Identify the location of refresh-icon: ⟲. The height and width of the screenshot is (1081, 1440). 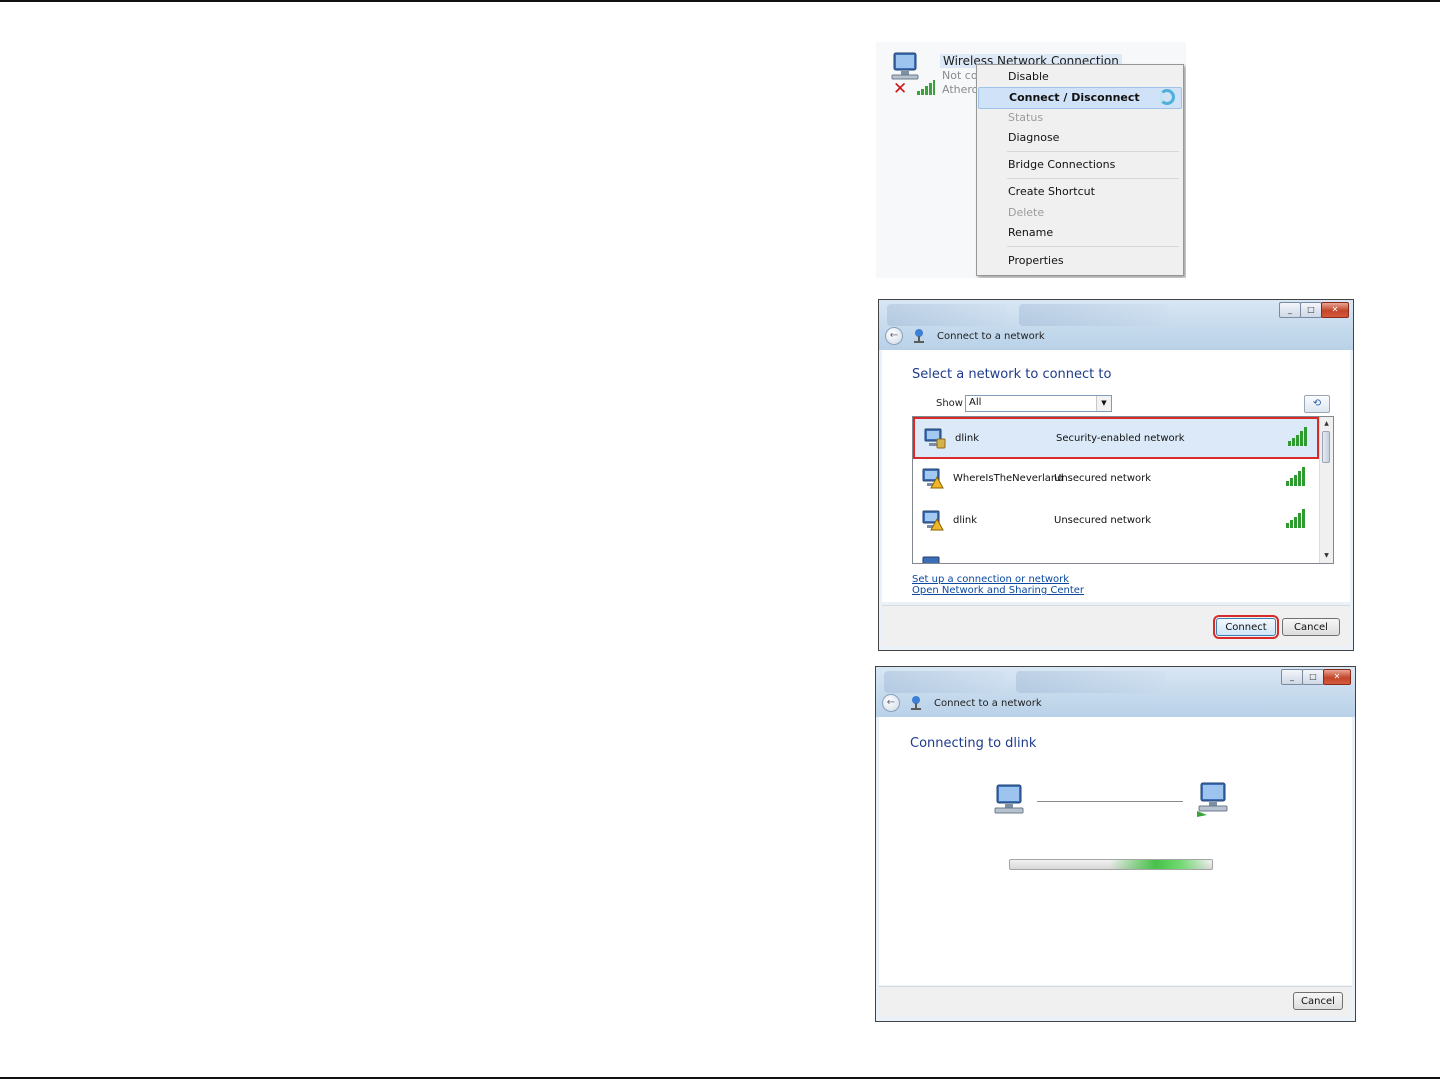
(1317, 403).